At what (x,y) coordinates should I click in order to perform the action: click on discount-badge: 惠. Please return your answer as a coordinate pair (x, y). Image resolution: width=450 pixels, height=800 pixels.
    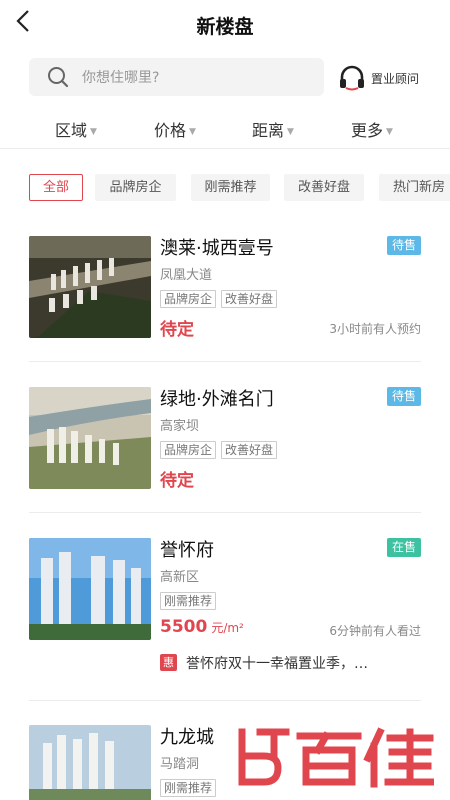
    Looking at the image, I should click on (168, 662).